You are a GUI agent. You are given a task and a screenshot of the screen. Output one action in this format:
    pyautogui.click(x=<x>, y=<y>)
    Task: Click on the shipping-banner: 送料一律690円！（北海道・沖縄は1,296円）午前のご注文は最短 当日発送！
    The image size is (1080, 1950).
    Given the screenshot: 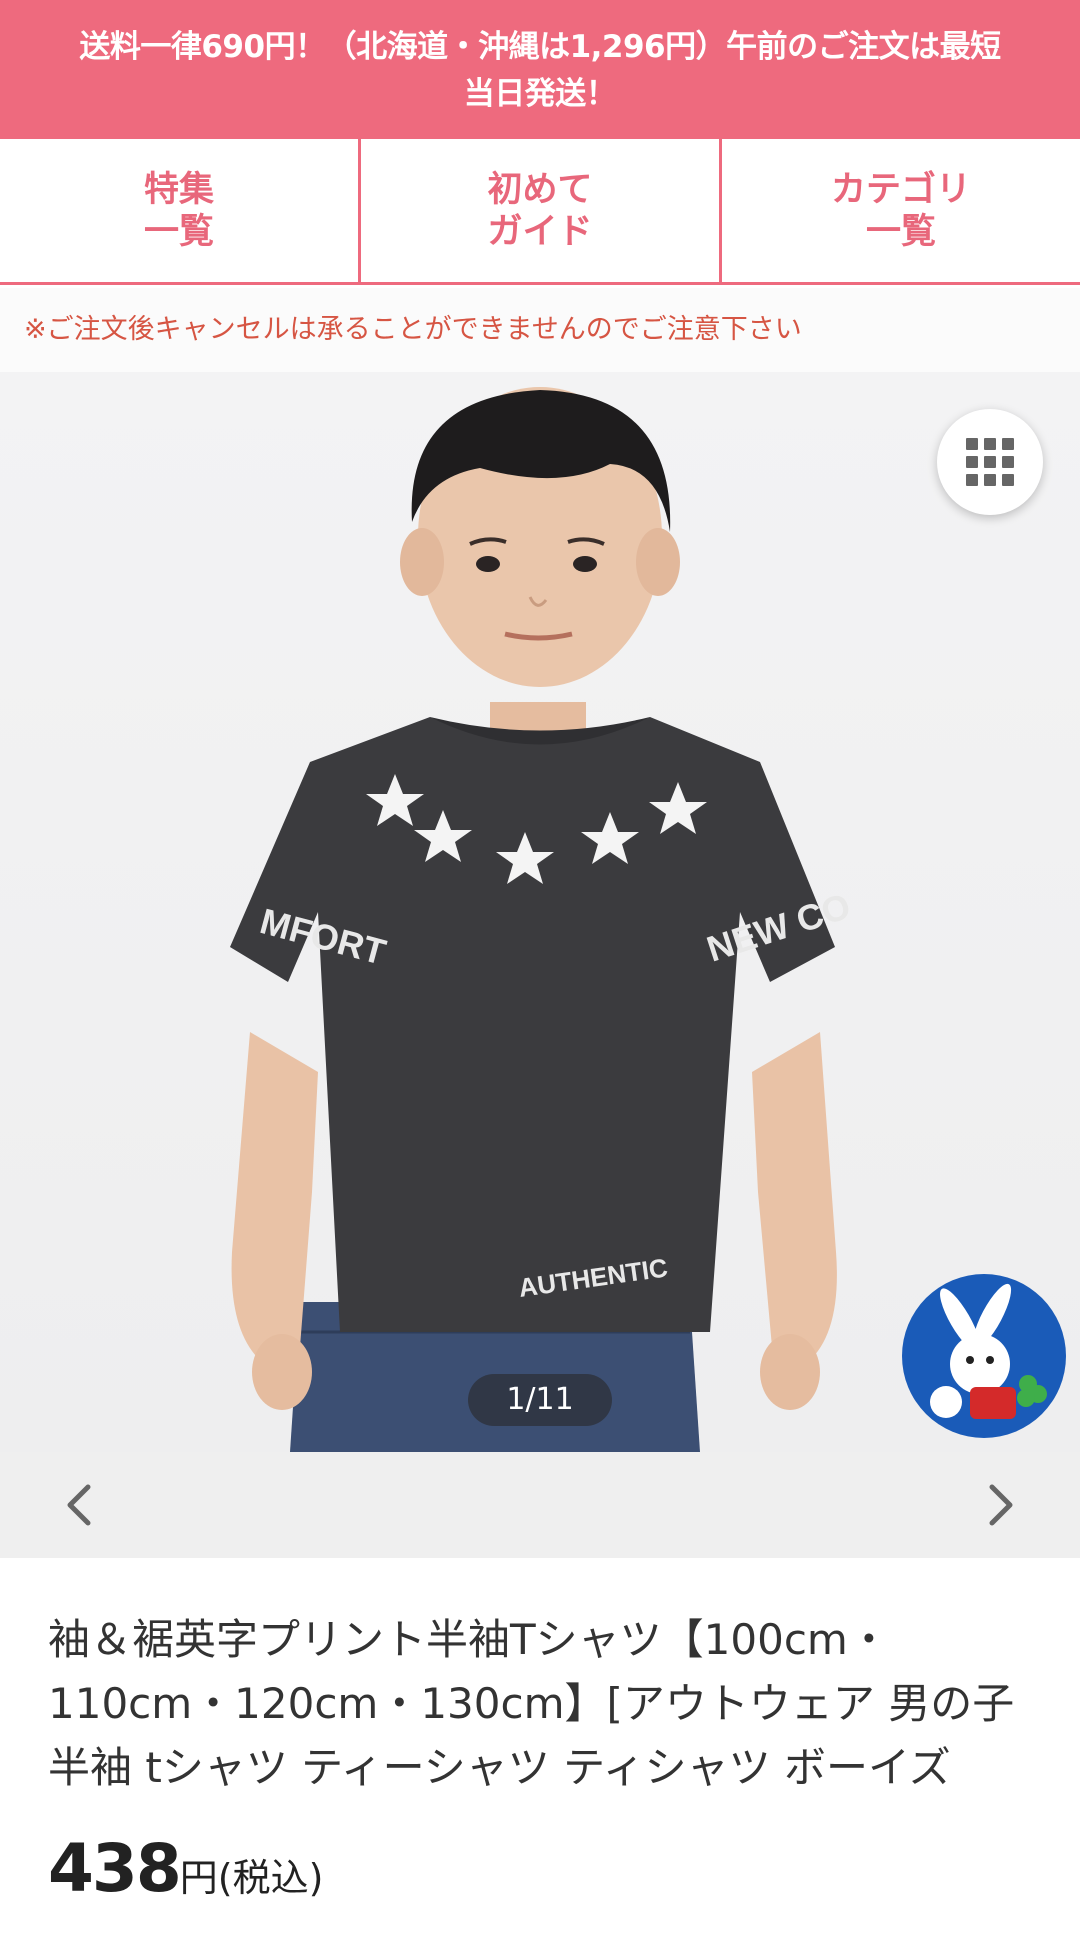 What is the action you would take?
    pyautogui.click(x=540, y=69)
    